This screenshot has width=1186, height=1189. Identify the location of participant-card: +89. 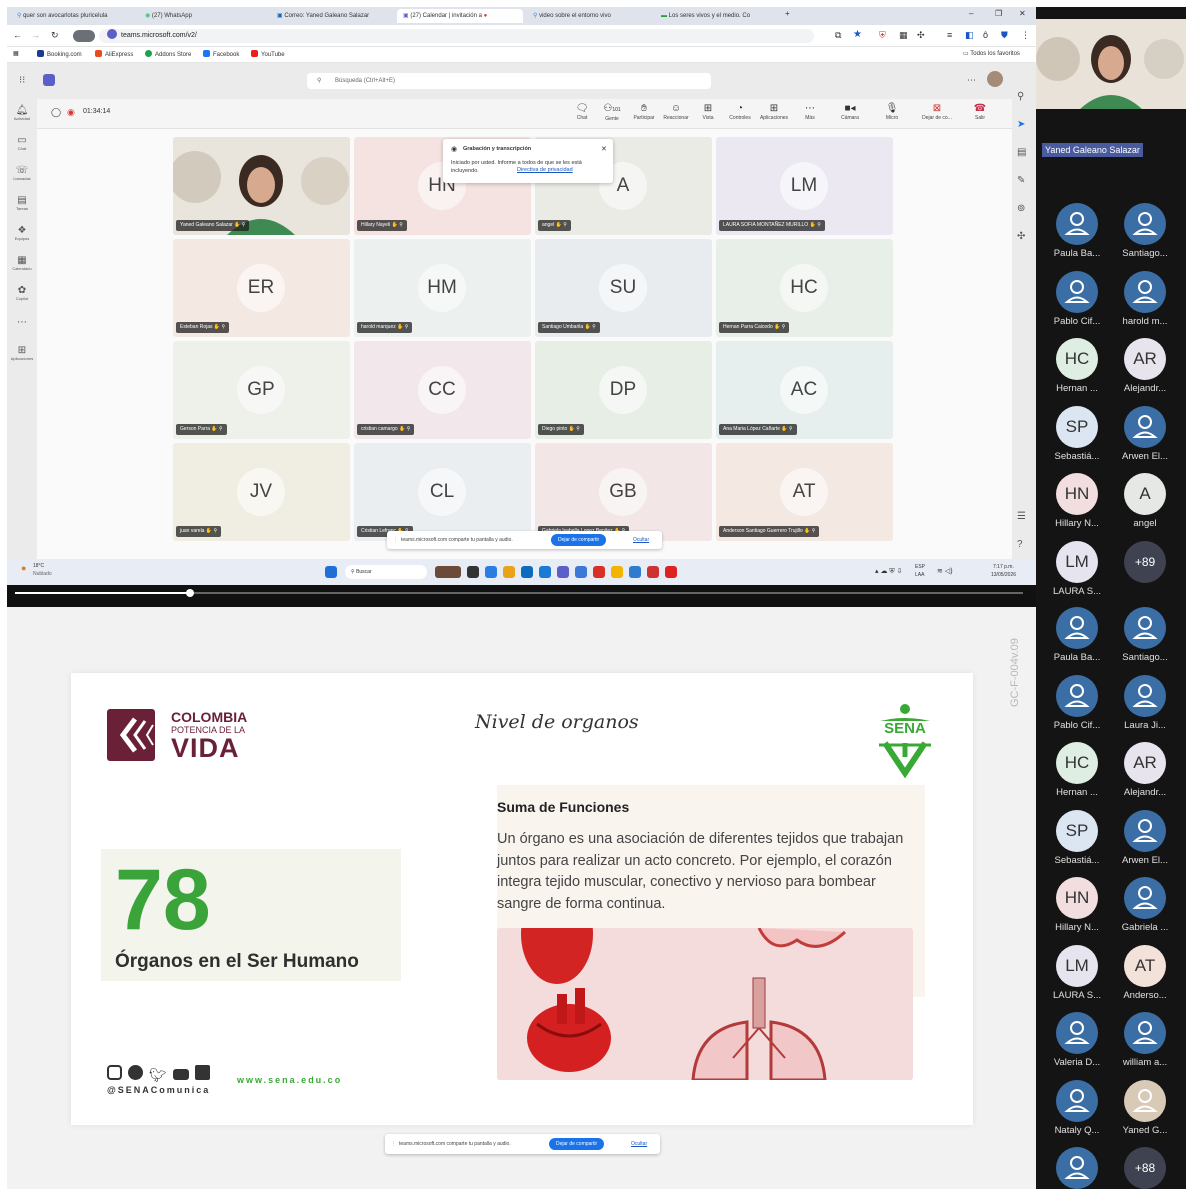
(1145, 571).